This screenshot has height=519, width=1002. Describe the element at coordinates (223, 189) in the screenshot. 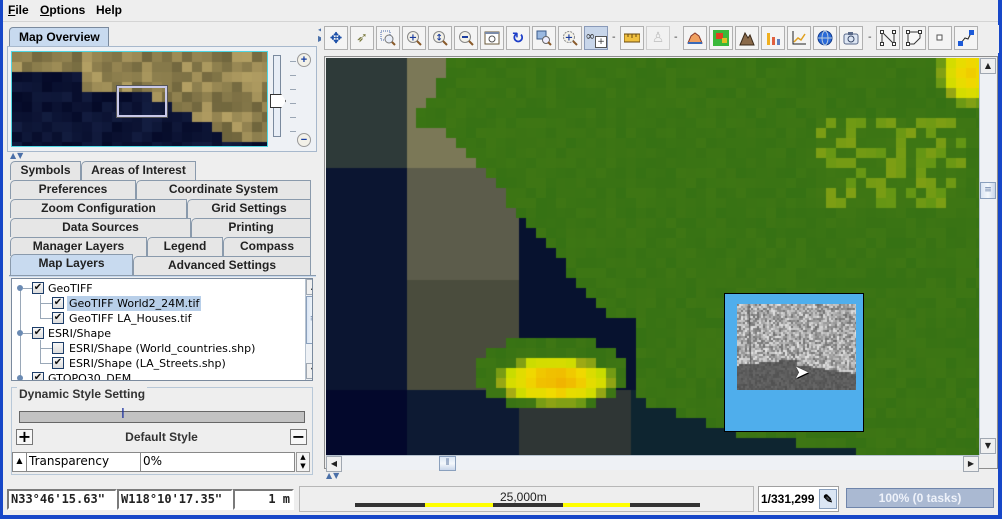

I see `tab-coordinate-system: Coordinate System` at that location.